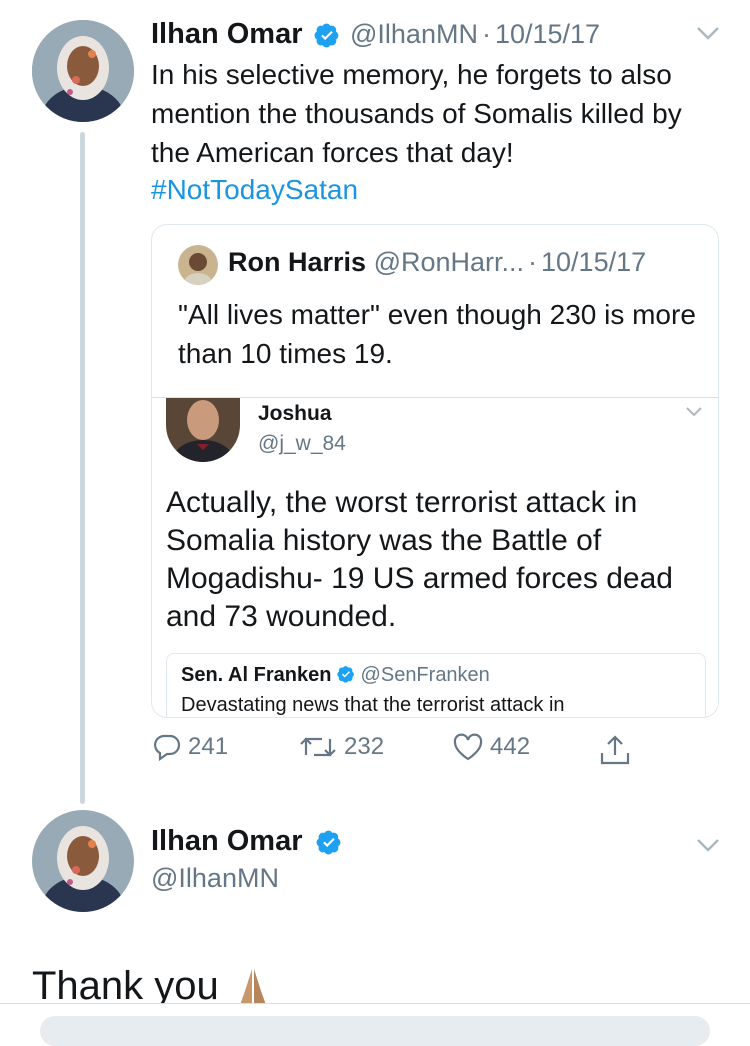  I want to click on quote-author-name: Ron Harris, so click(297, 262).